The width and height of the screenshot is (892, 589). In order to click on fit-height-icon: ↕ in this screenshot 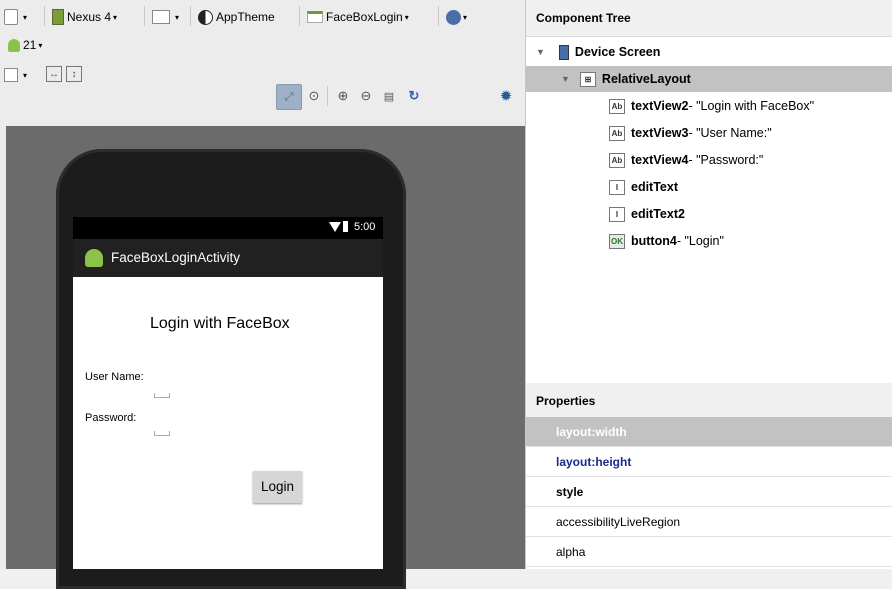, I will do `click(74, 74)`.